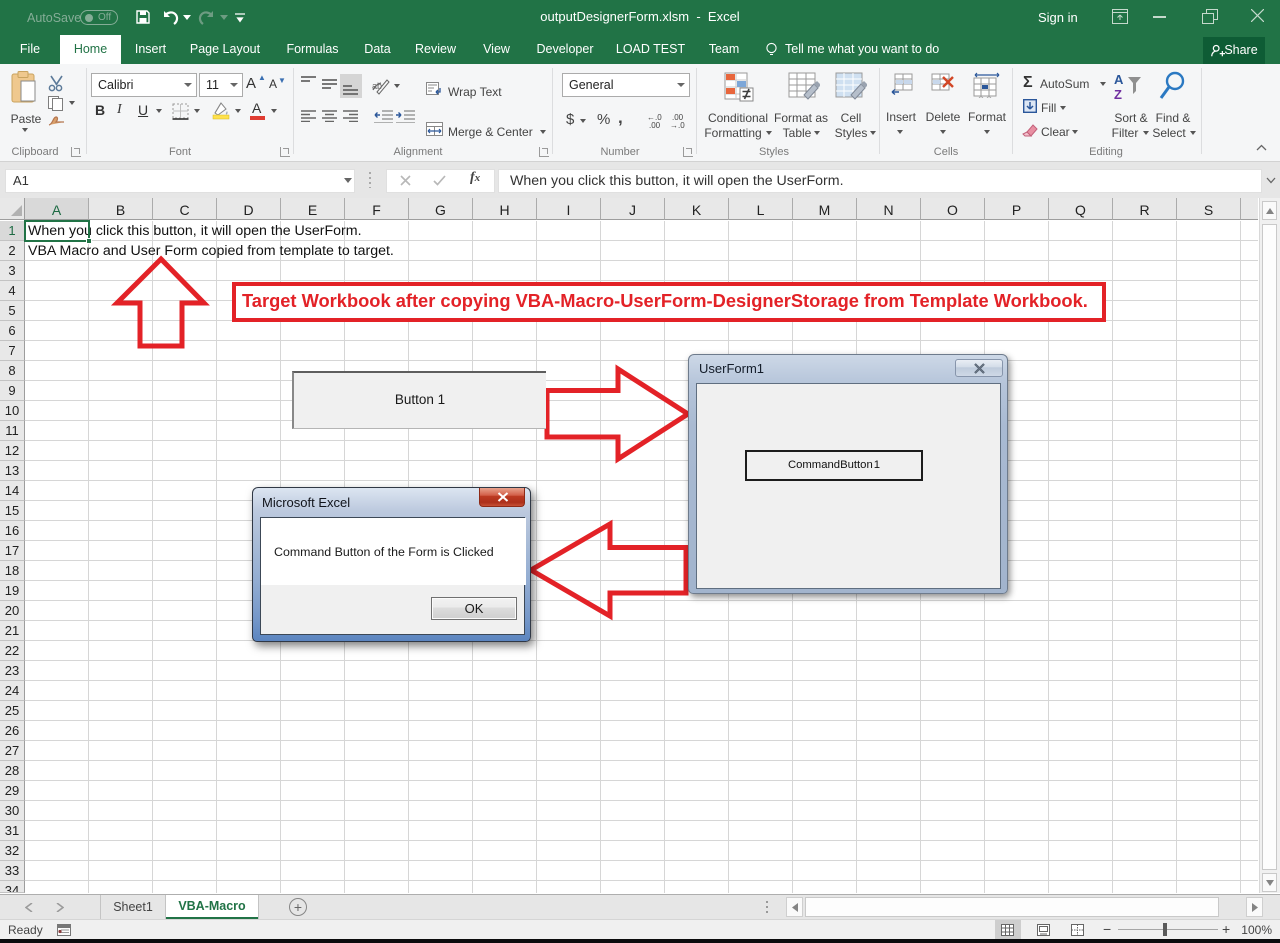  What do you see at coordinates (655, 124) in the screenshot?
I see `svg-text: .00` at bounding box center [655, 124].